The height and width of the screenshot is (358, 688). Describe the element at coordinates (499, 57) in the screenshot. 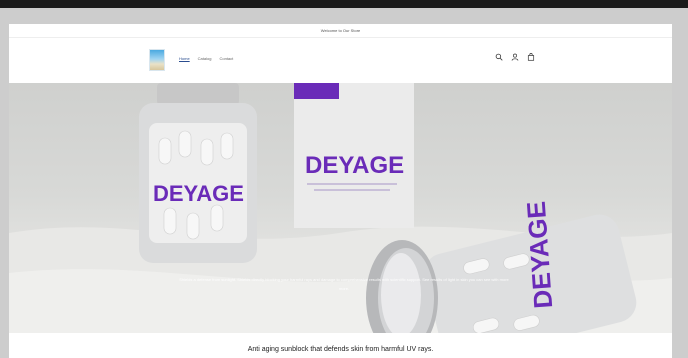

I see `search-icon` at that location.